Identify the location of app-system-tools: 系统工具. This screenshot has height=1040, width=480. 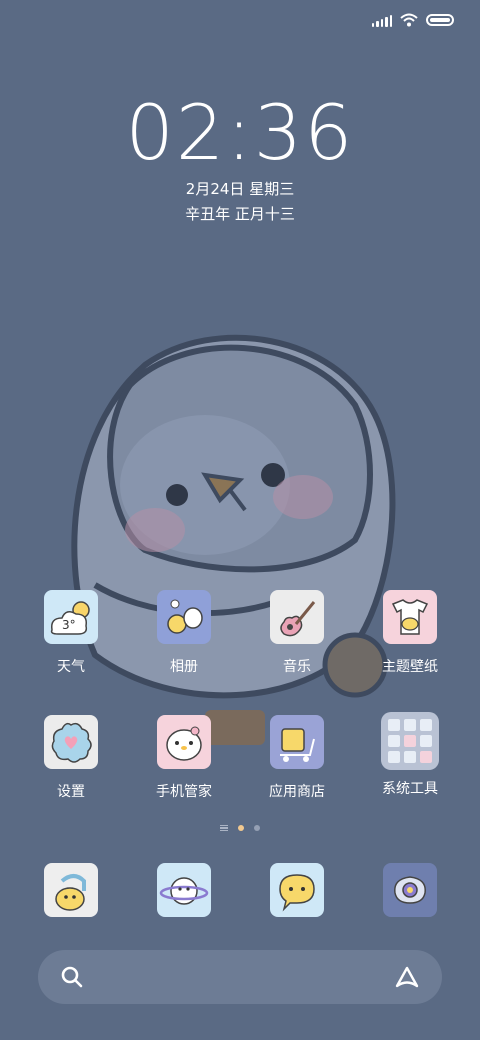
(410, 755).